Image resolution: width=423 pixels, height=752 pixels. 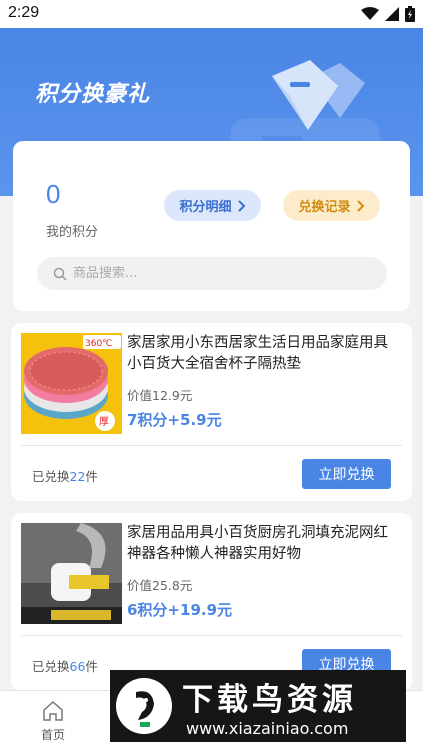 I want to click on redeemed-count: 已兑换22件, so click(x=65, y=475).